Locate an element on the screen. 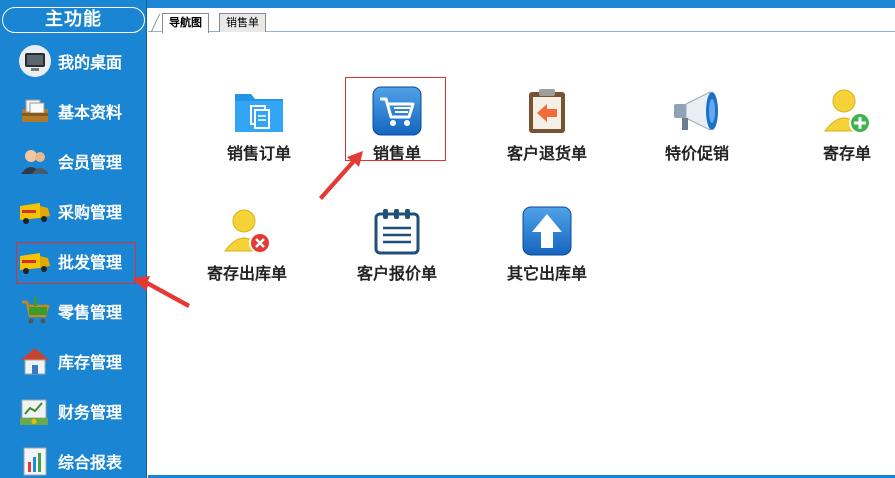  tile-customer-quote: 客户报价单 is located at coordinates (397, 249).